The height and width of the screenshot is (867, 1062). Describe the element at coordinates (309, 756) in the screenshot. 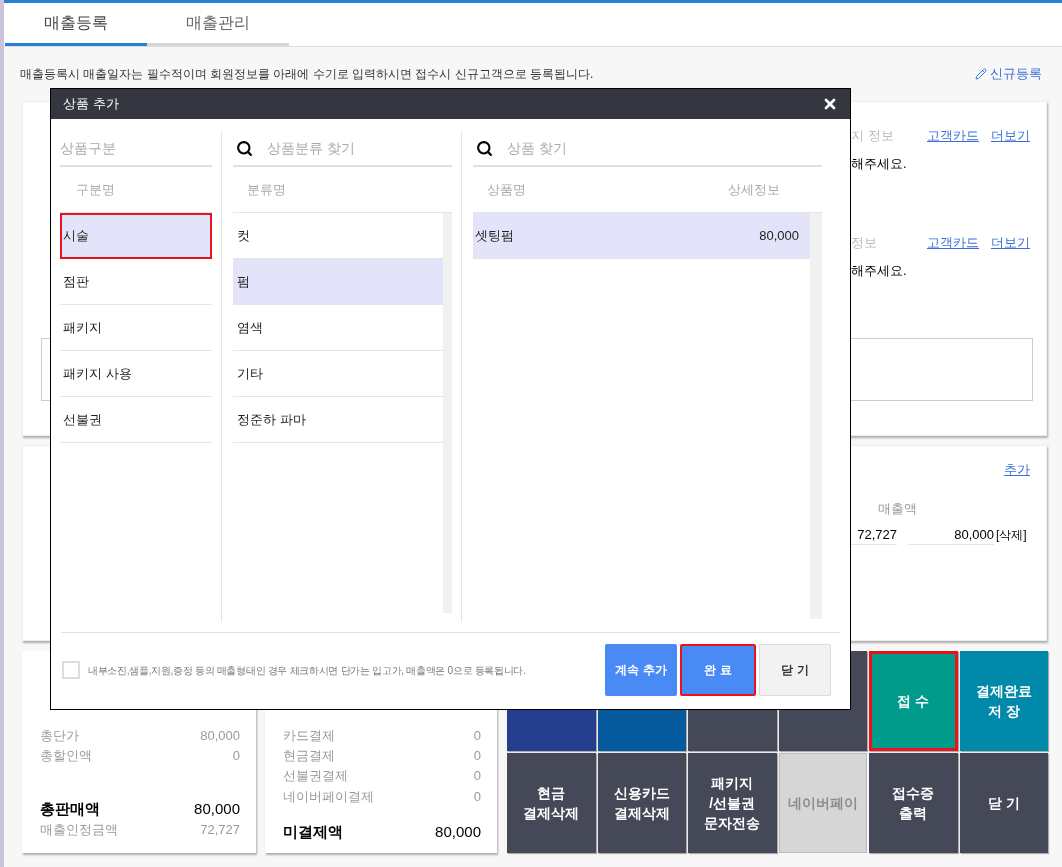

I see `summary-label: 현금결제` at that location.